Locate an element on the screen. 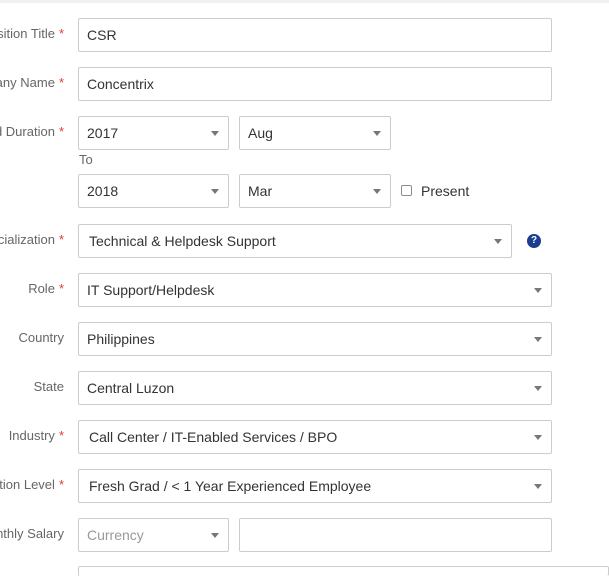 The height and width of the screenshot is (576, 609). end-year-select: 2018 is located at coordinates (153, 191).